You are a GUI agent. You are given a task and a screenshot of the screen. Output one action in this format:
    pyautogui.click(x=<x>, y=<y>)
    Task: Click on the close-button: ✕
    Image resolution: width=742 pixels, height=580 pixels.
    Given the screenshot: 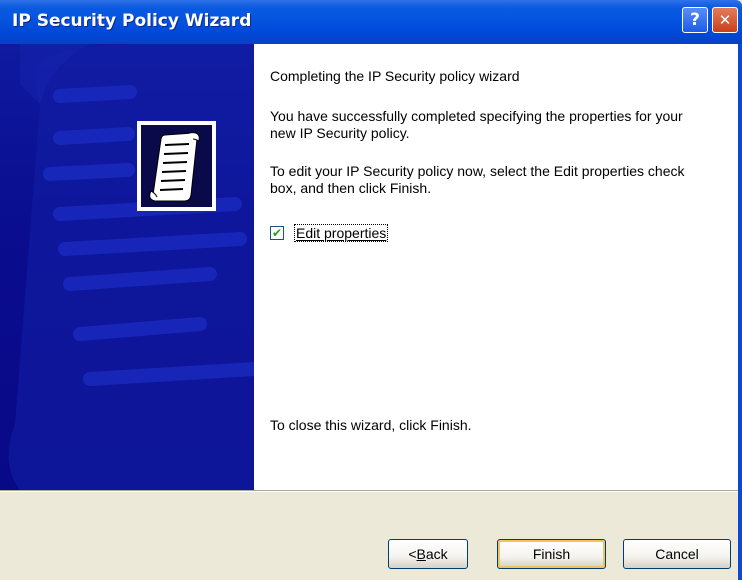 What is the action you would take?
    pyautogui.click(x=725, y=20)
    